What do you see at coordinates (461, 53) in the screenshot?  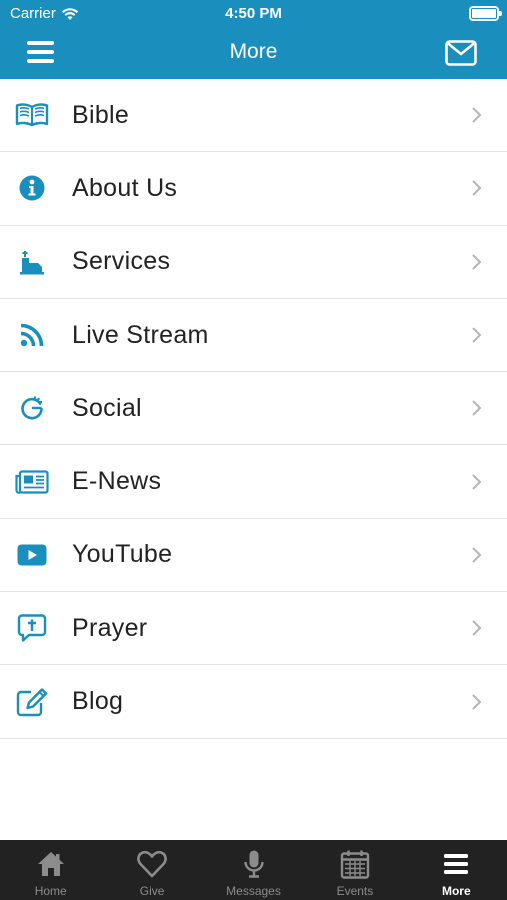 I see `mail-icon` at bounding box center [461, 53].